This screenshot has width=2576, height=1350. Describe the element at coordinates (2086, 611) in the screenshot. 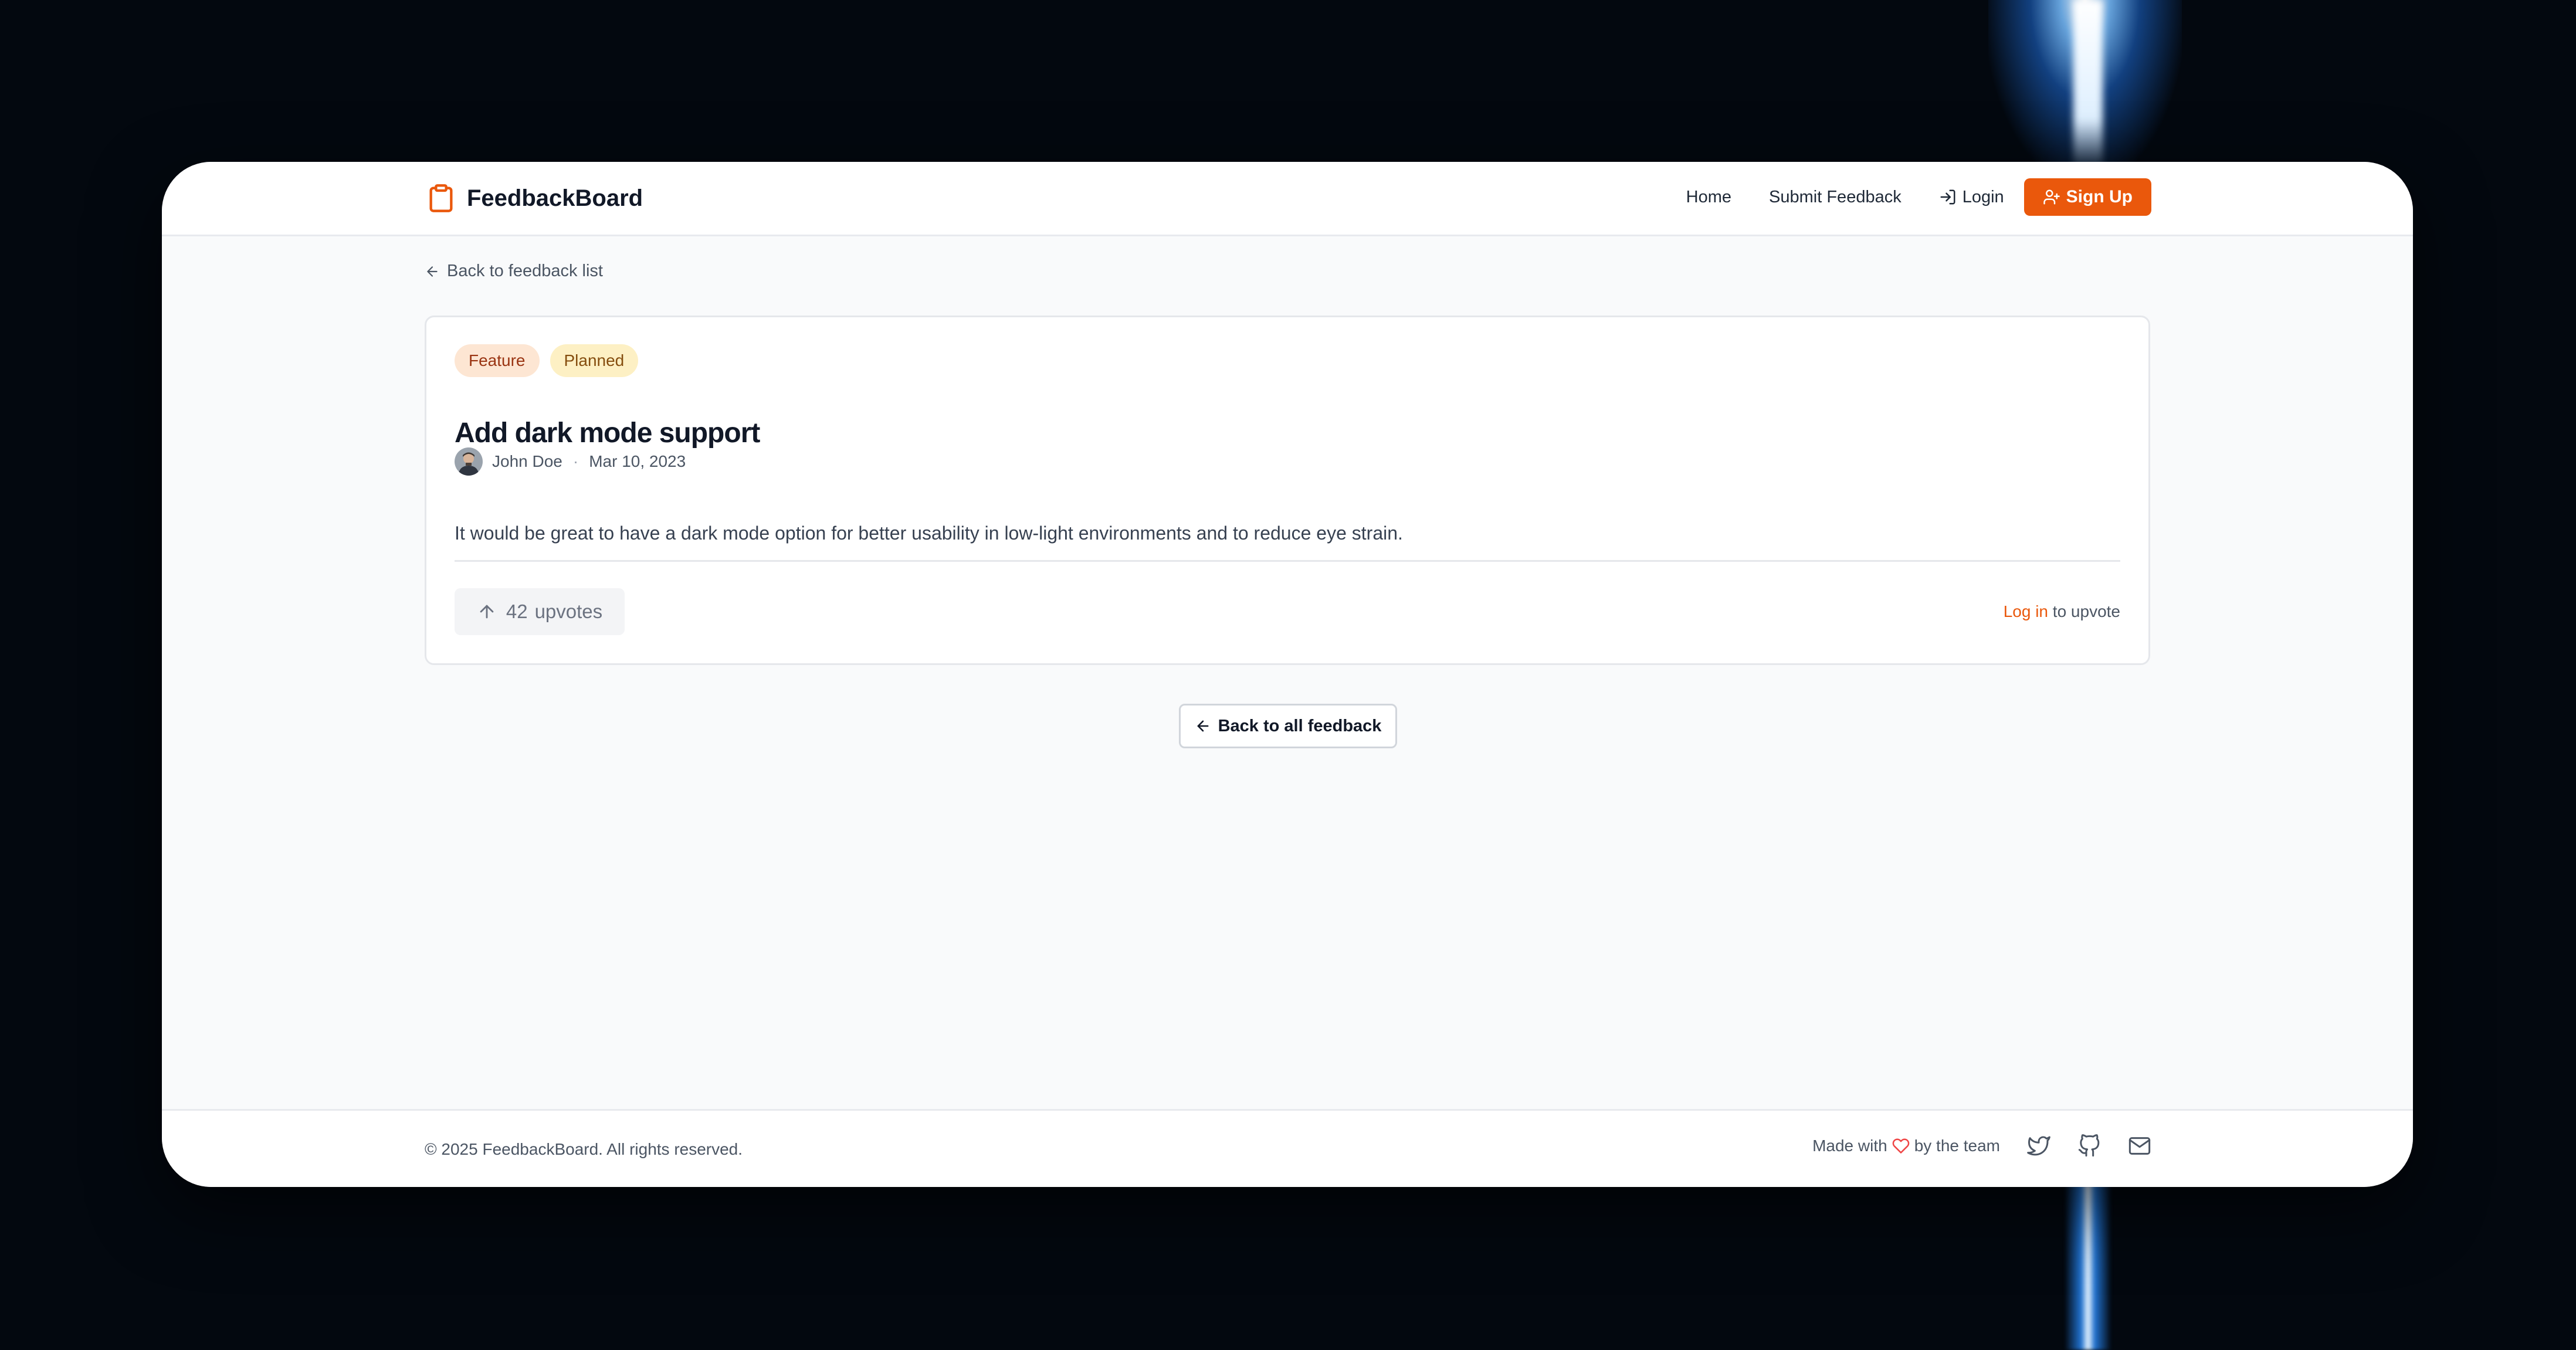

I see `login-hint-suffix: to upvote` at that location.